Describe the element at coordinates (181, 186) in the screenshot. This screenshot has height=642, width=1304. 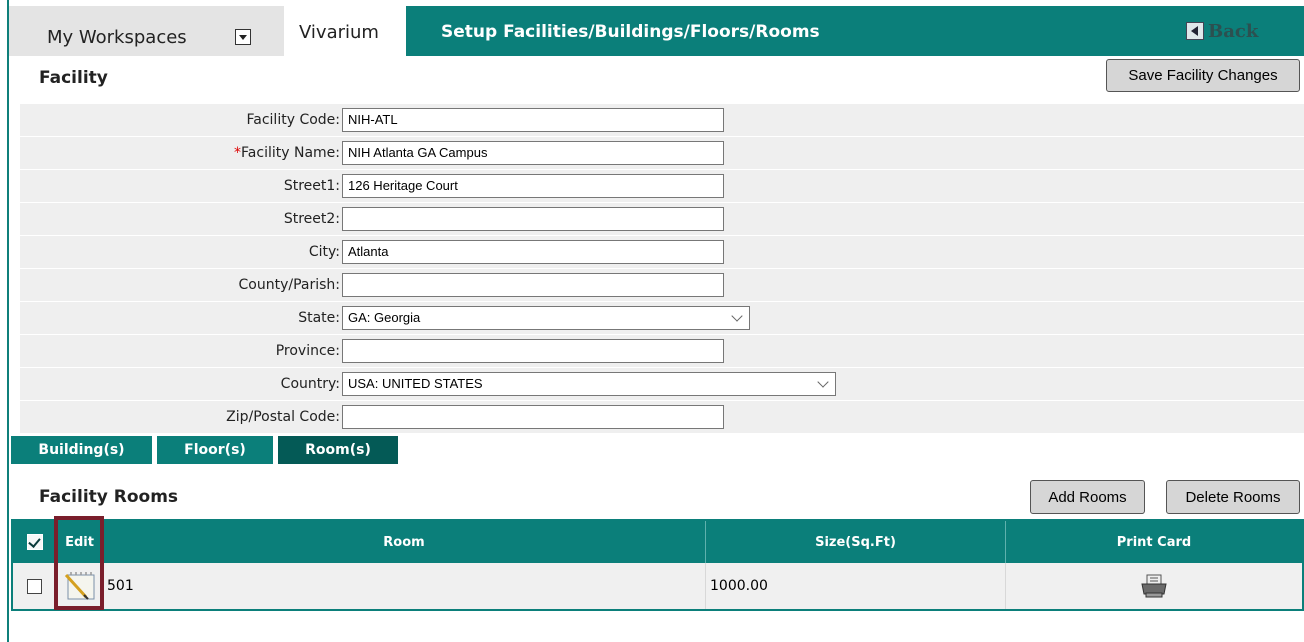
I see `street1-label: Street1:` at that location.